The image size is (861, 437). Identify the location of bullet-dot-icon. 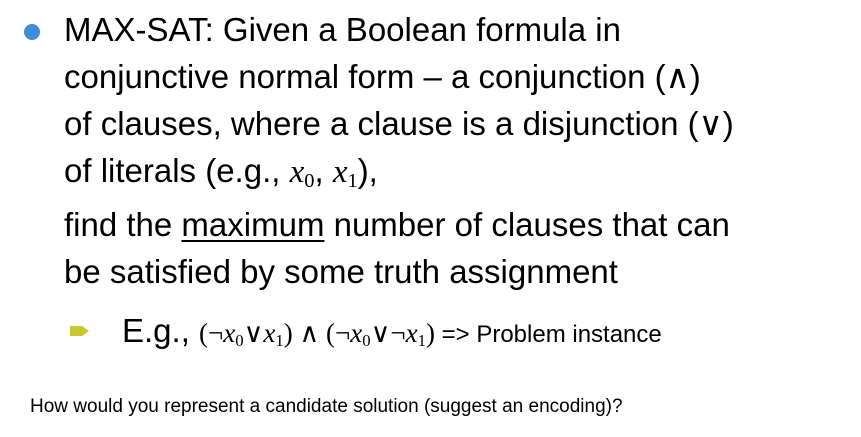
(32, 32).